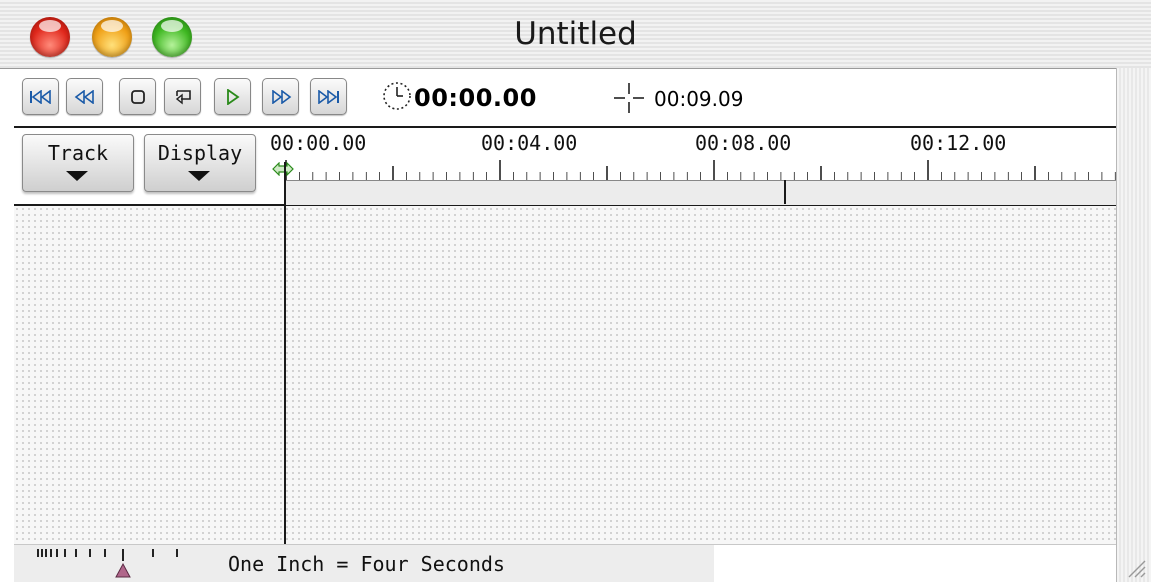 The height and width of the screenshot is (582, 1151). I want to click on ruler-tick-label: 00:12.00, so click(958, 143).